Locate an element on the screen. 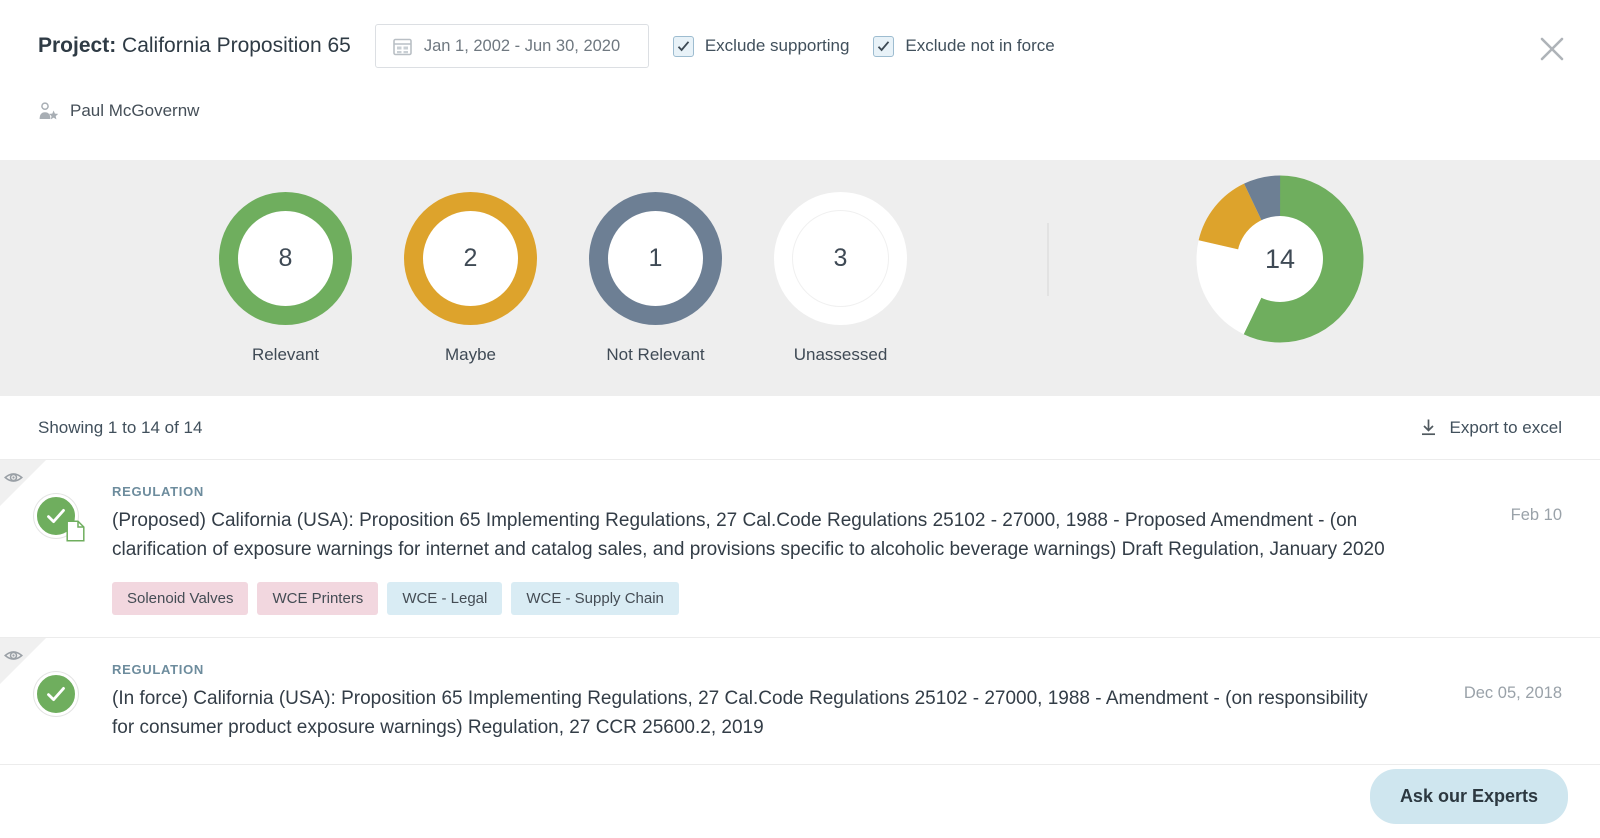 The image size is (1600, 838). unassessed-label: Unassessed is located at coordinates (840, 354).